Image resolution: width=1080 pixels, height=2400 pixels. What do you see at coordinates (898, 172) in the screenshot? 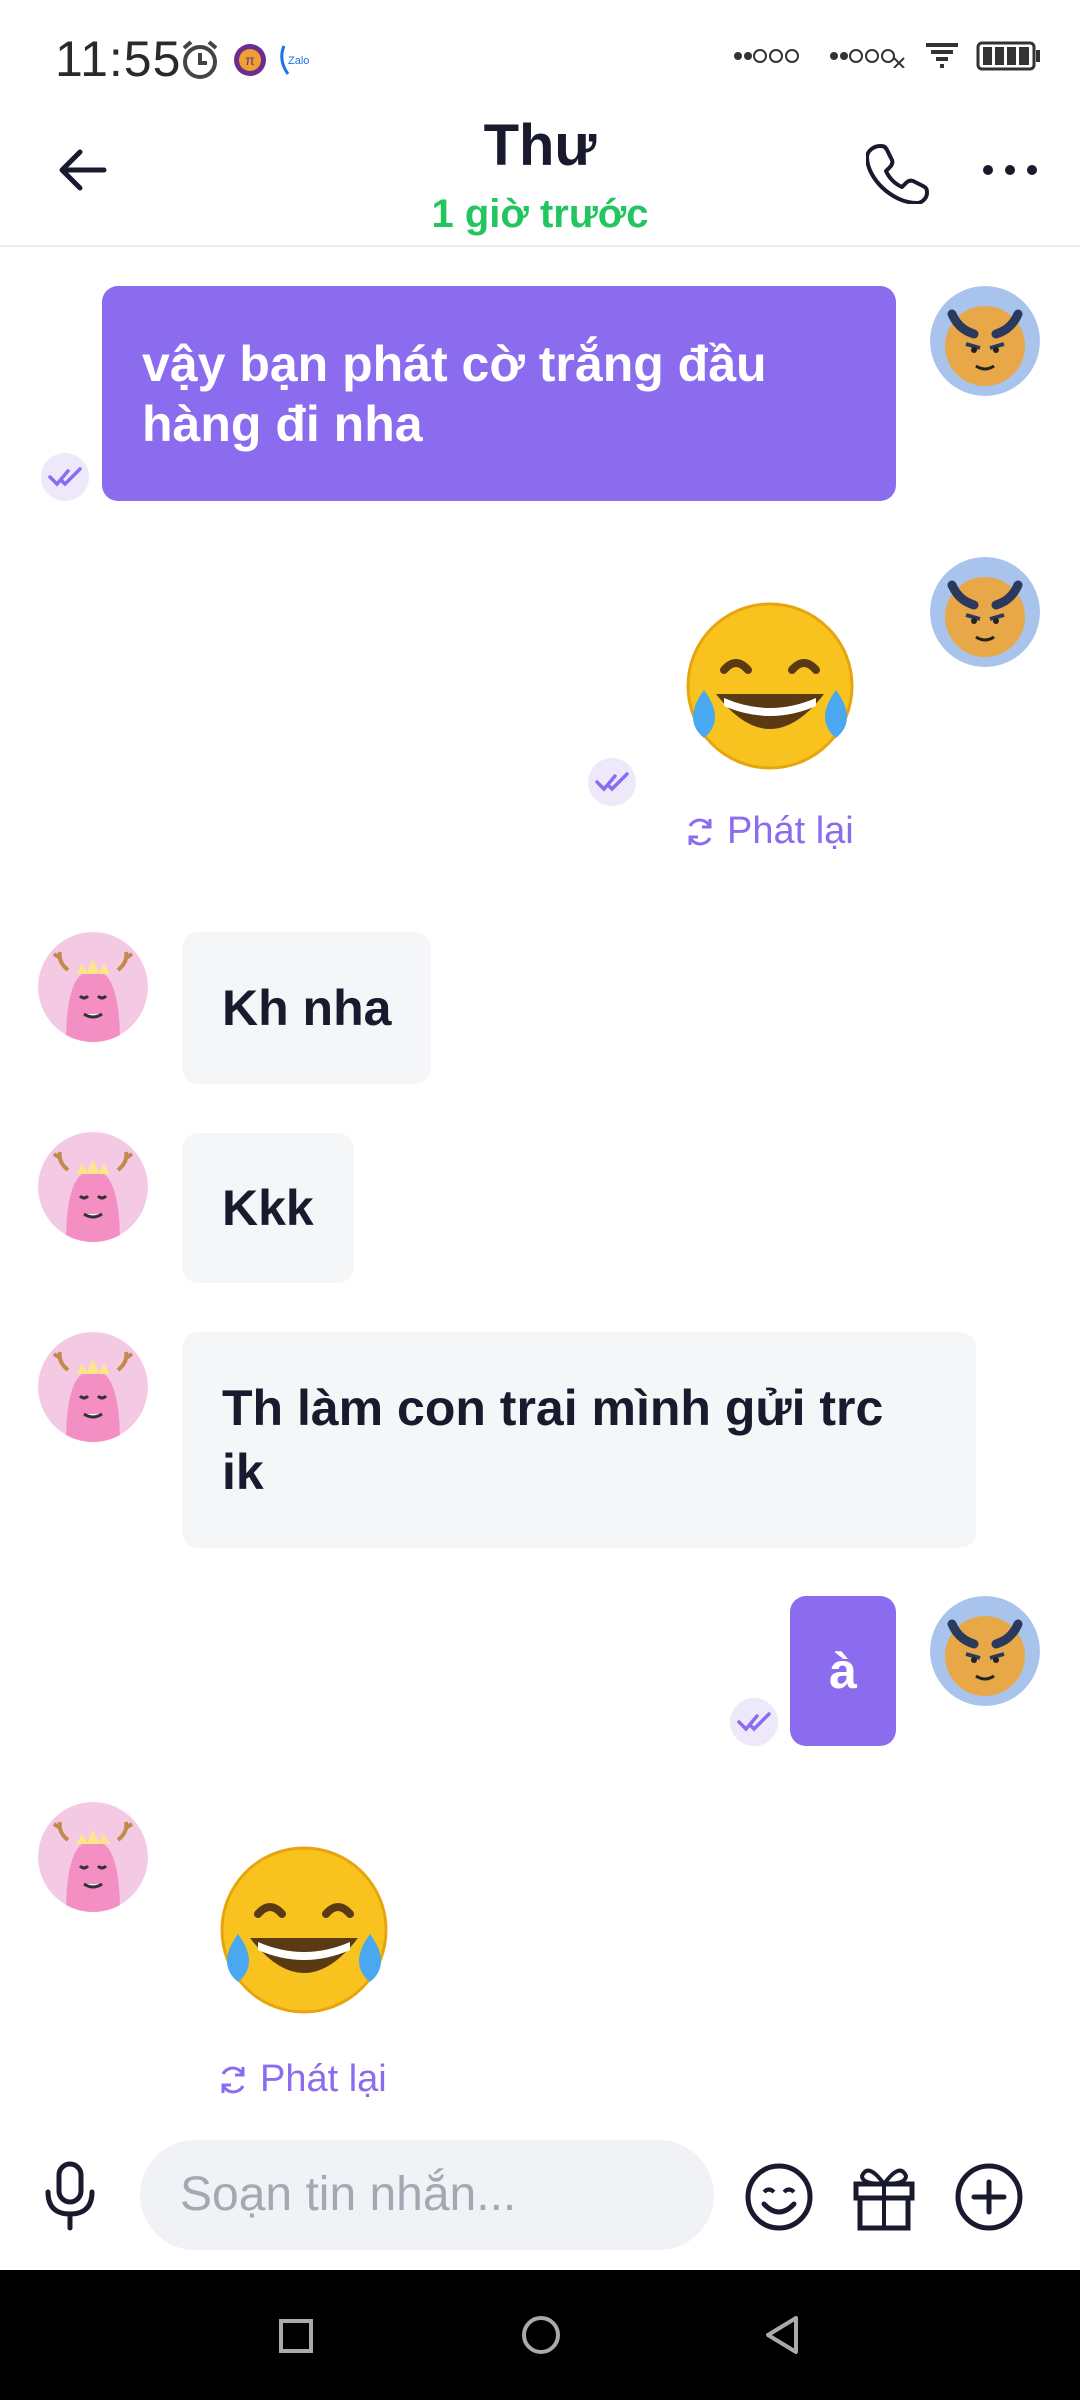
I see `phone-call-icon` at bounding box center [898, 172].